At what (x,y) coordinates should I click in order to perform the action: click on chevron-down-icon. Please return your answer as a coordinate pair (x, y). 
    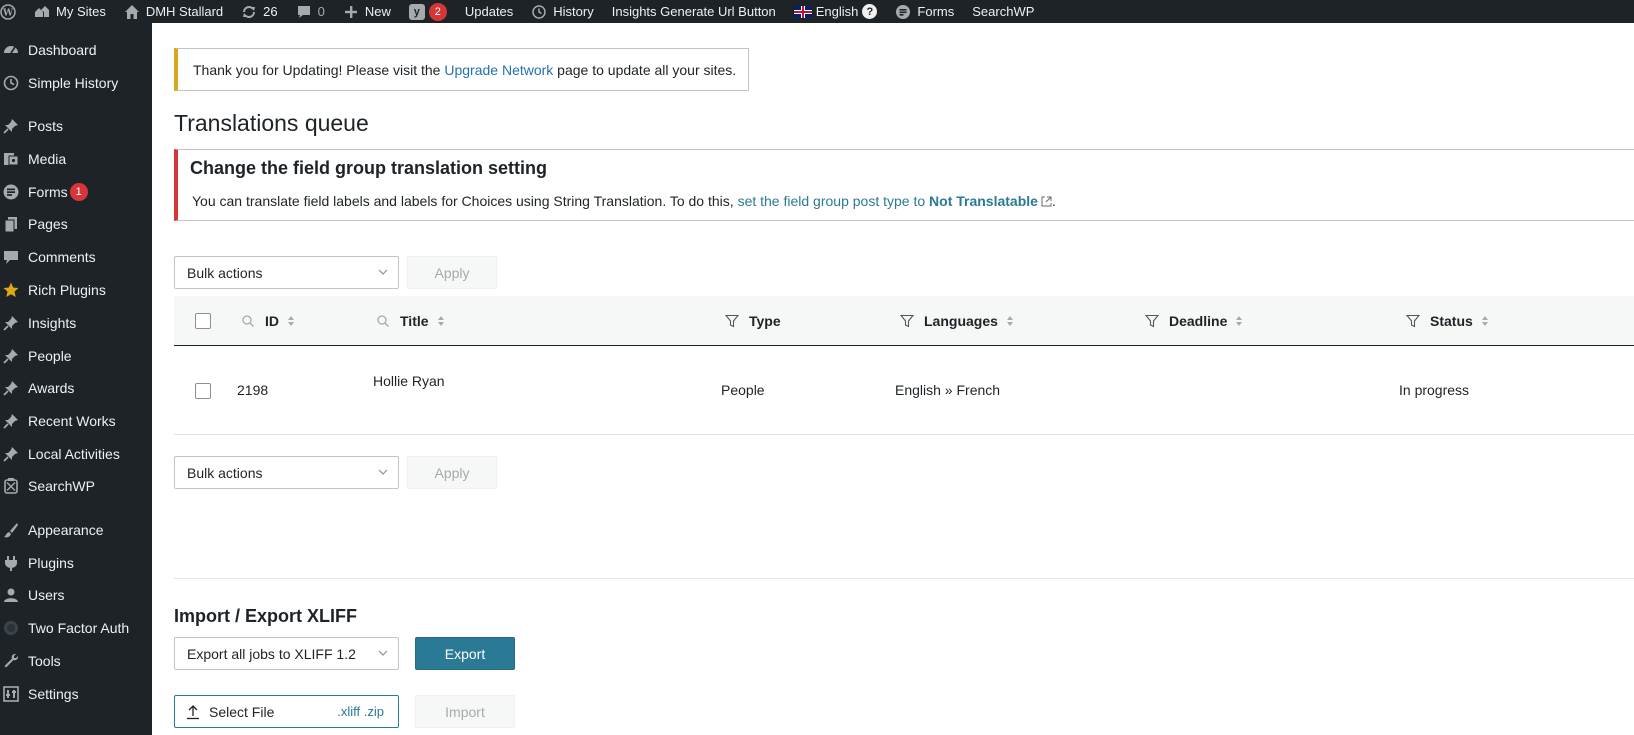
    Looking at the image, I should click on (383, 272).